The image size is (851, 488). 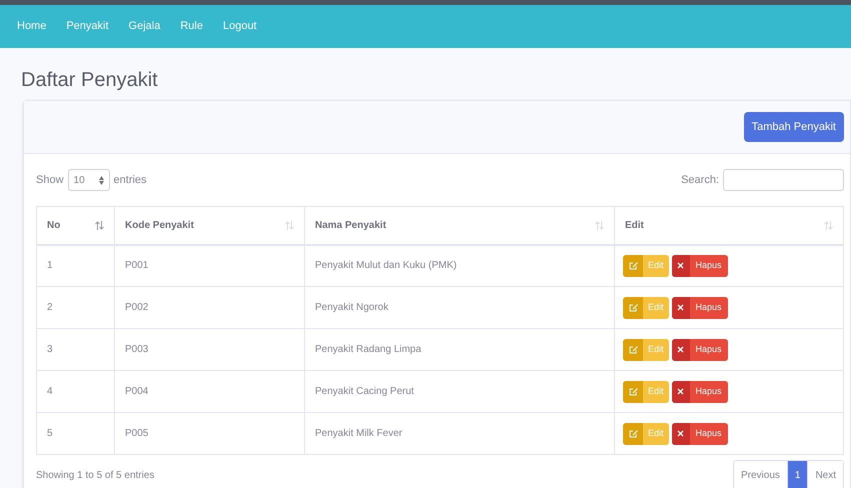 I want to click on table-cell: P001, so click(x=136, y=266).